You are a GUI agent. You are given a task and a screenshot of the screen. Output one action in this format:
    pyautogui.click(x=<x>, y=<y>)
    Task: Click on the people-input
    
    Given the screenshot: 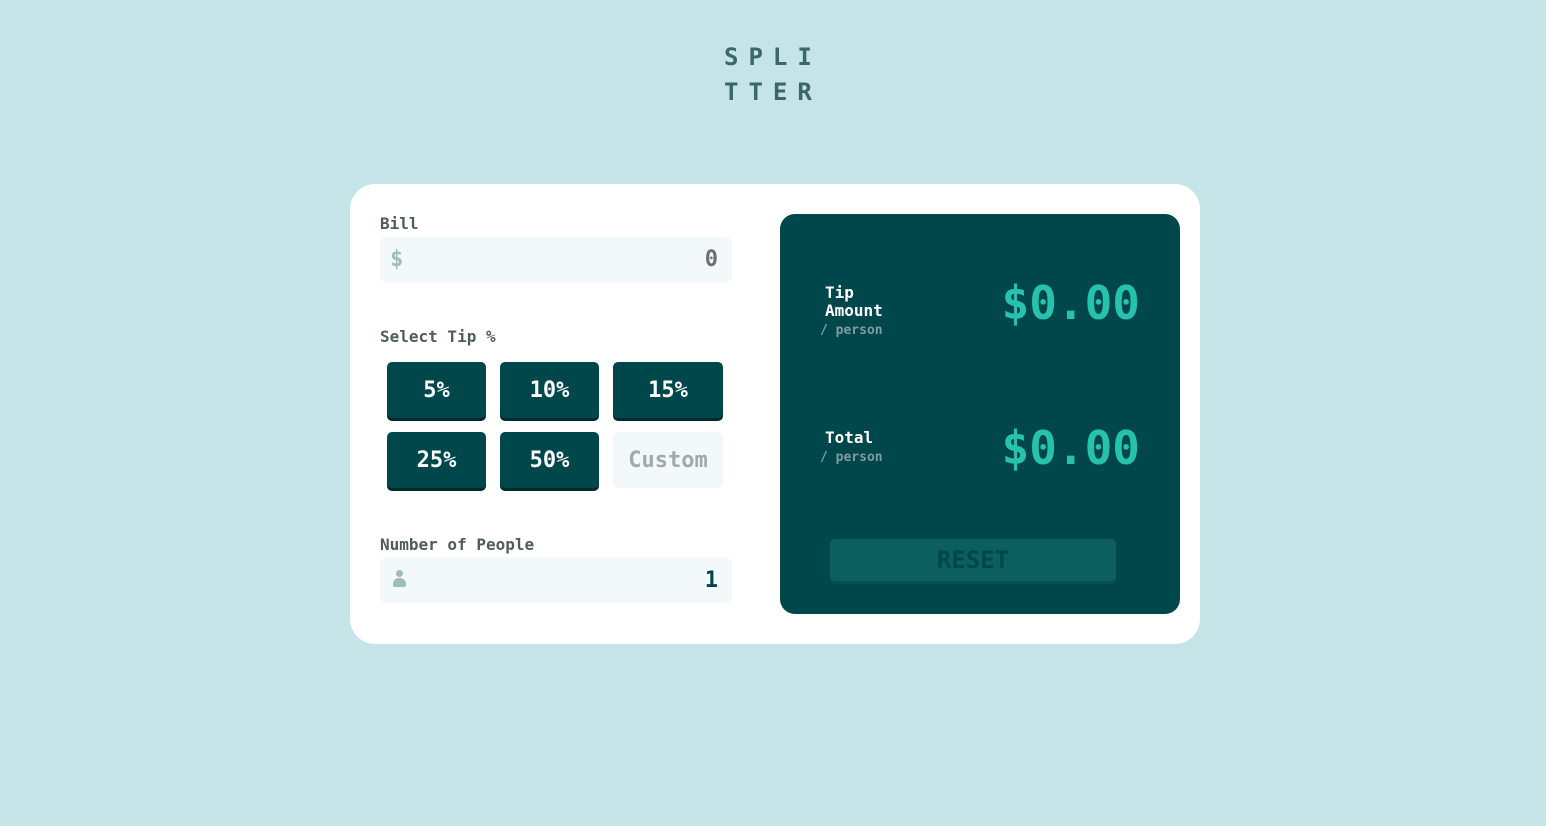 What is the action you would take?
    pyautogui.click(x=568, y=580)
    